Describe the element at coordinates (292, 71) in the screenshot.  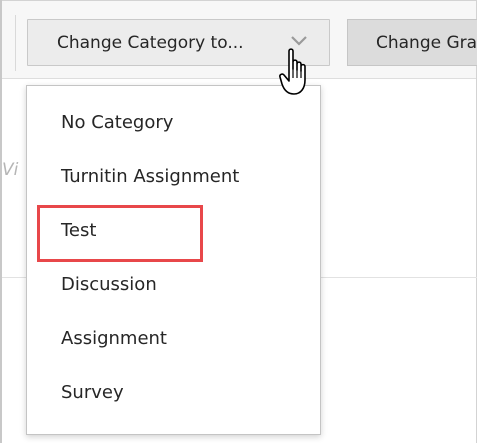
I see `hand-cursor-icon` at that location.